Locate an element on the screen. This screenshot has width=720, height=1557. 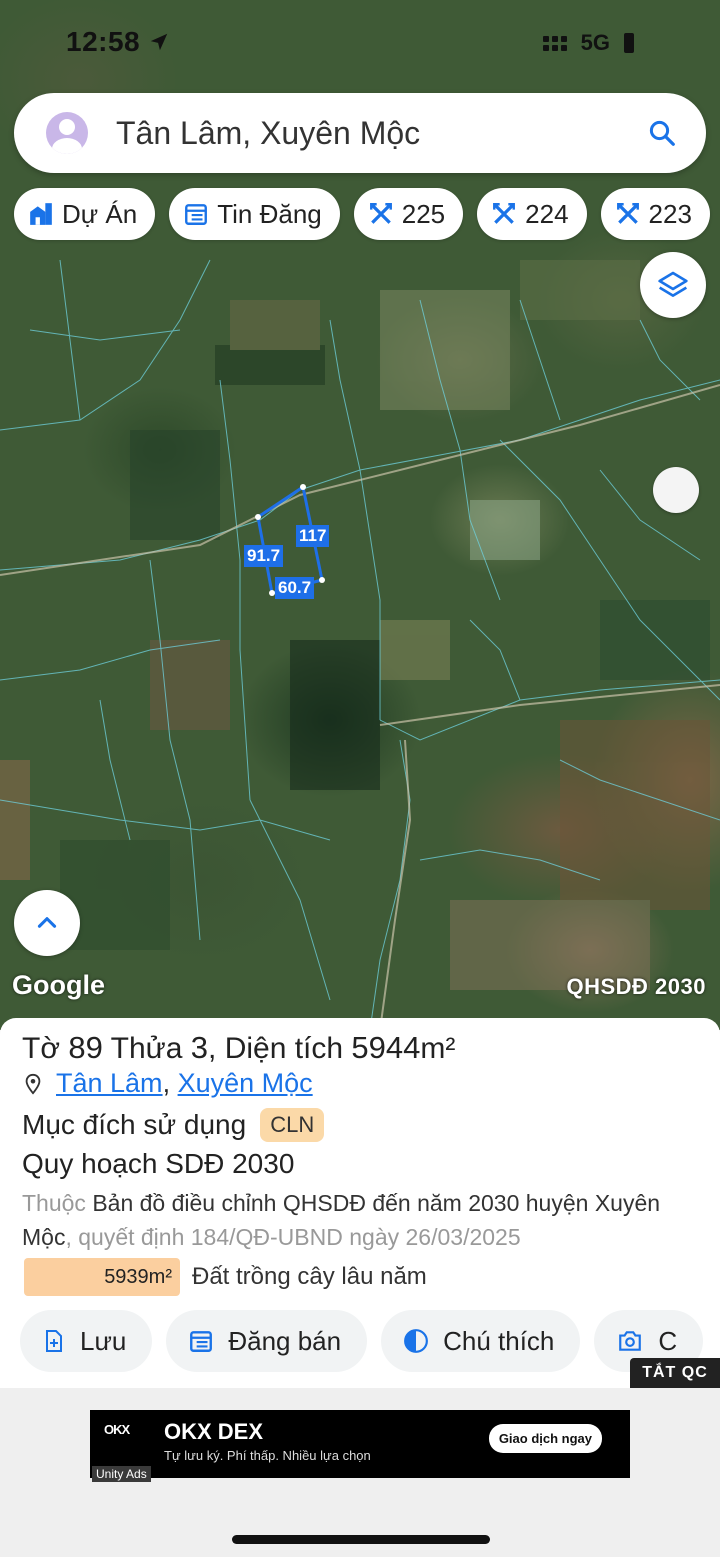
camera-label: C is located at coordinates (668, 1340).